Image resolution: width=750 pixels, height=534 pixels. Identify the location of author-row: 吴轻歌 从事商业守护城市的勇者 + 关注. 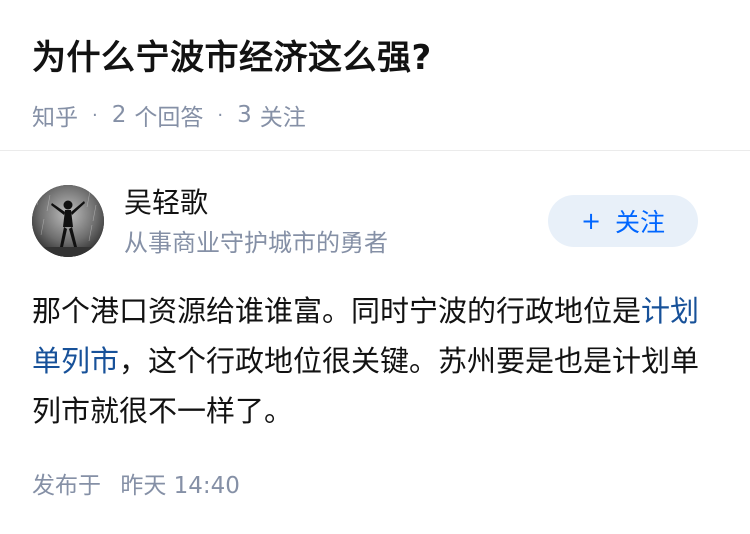
(365, 223).